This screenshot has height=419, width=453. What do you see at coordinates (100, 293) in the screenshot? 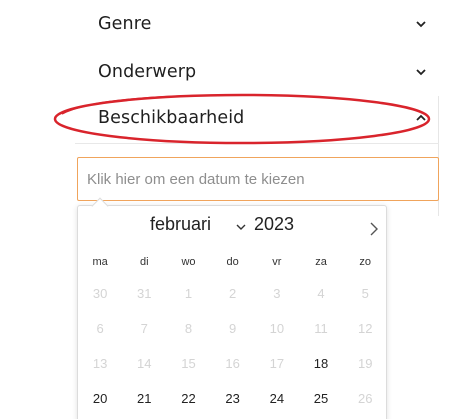
I see `calendar-day-disabled: 30` at bounding box center [100, 293].